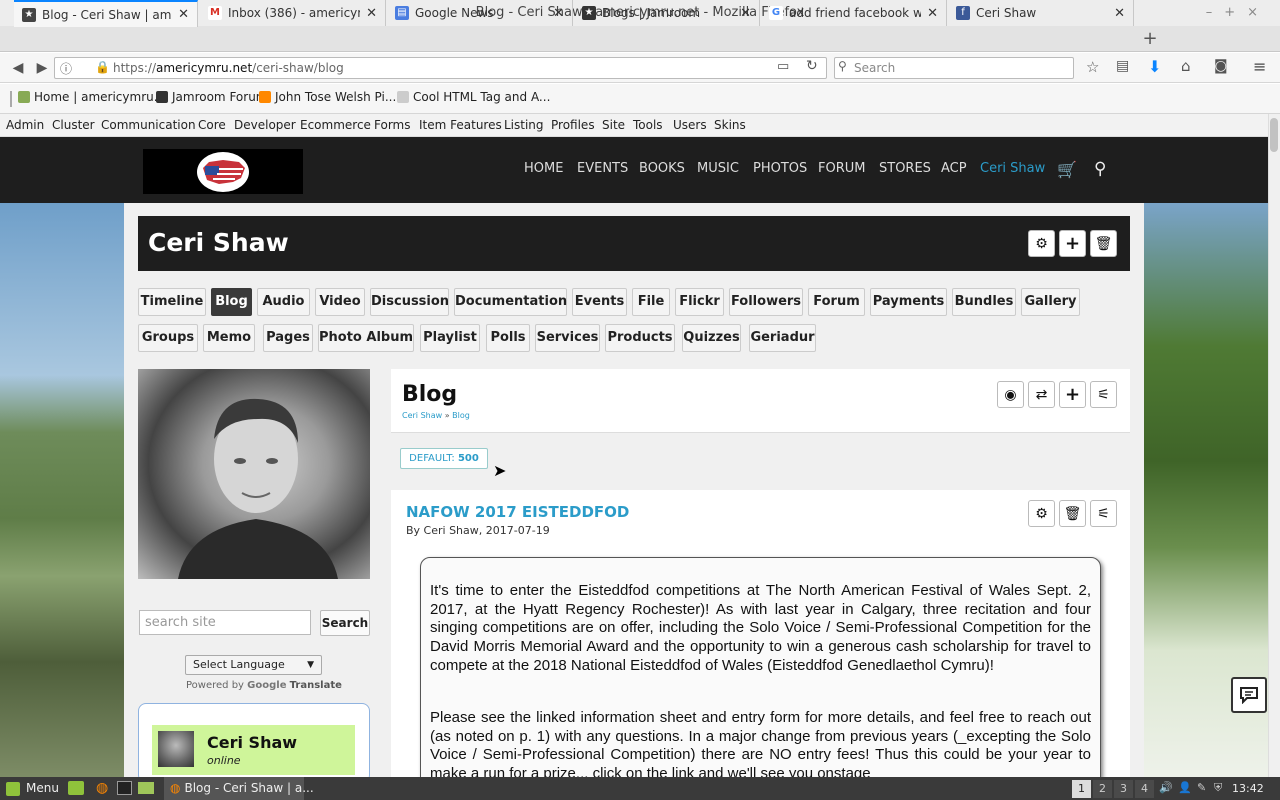 The width and height of the screenshot is (1280, 800). Describe the element at coordinates (231, 302) in the screenshot. I see `section-blog: Blog` at that location.